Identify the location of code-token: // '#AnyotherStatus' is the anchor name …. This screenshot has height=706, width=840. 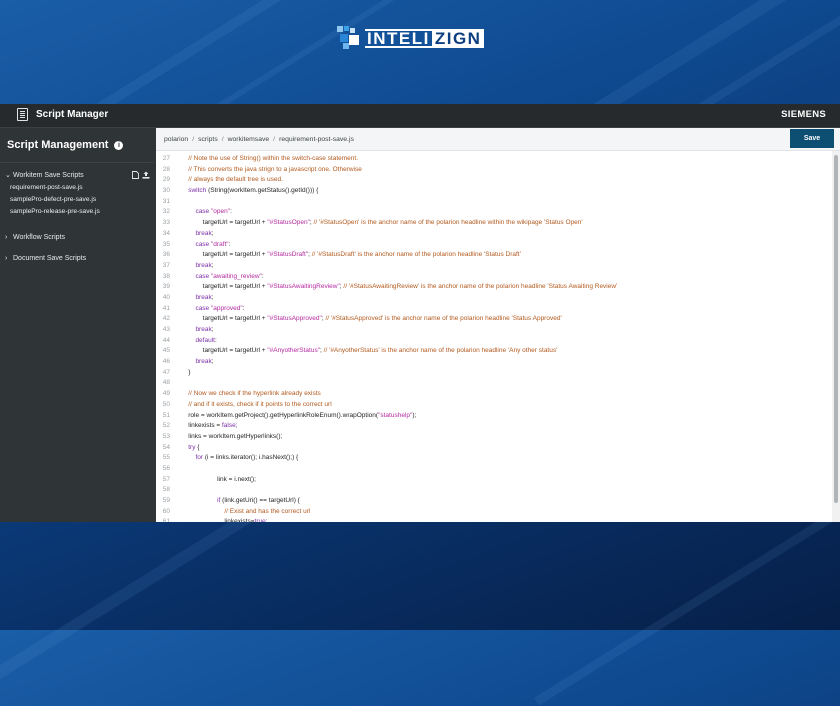
(440, 351).